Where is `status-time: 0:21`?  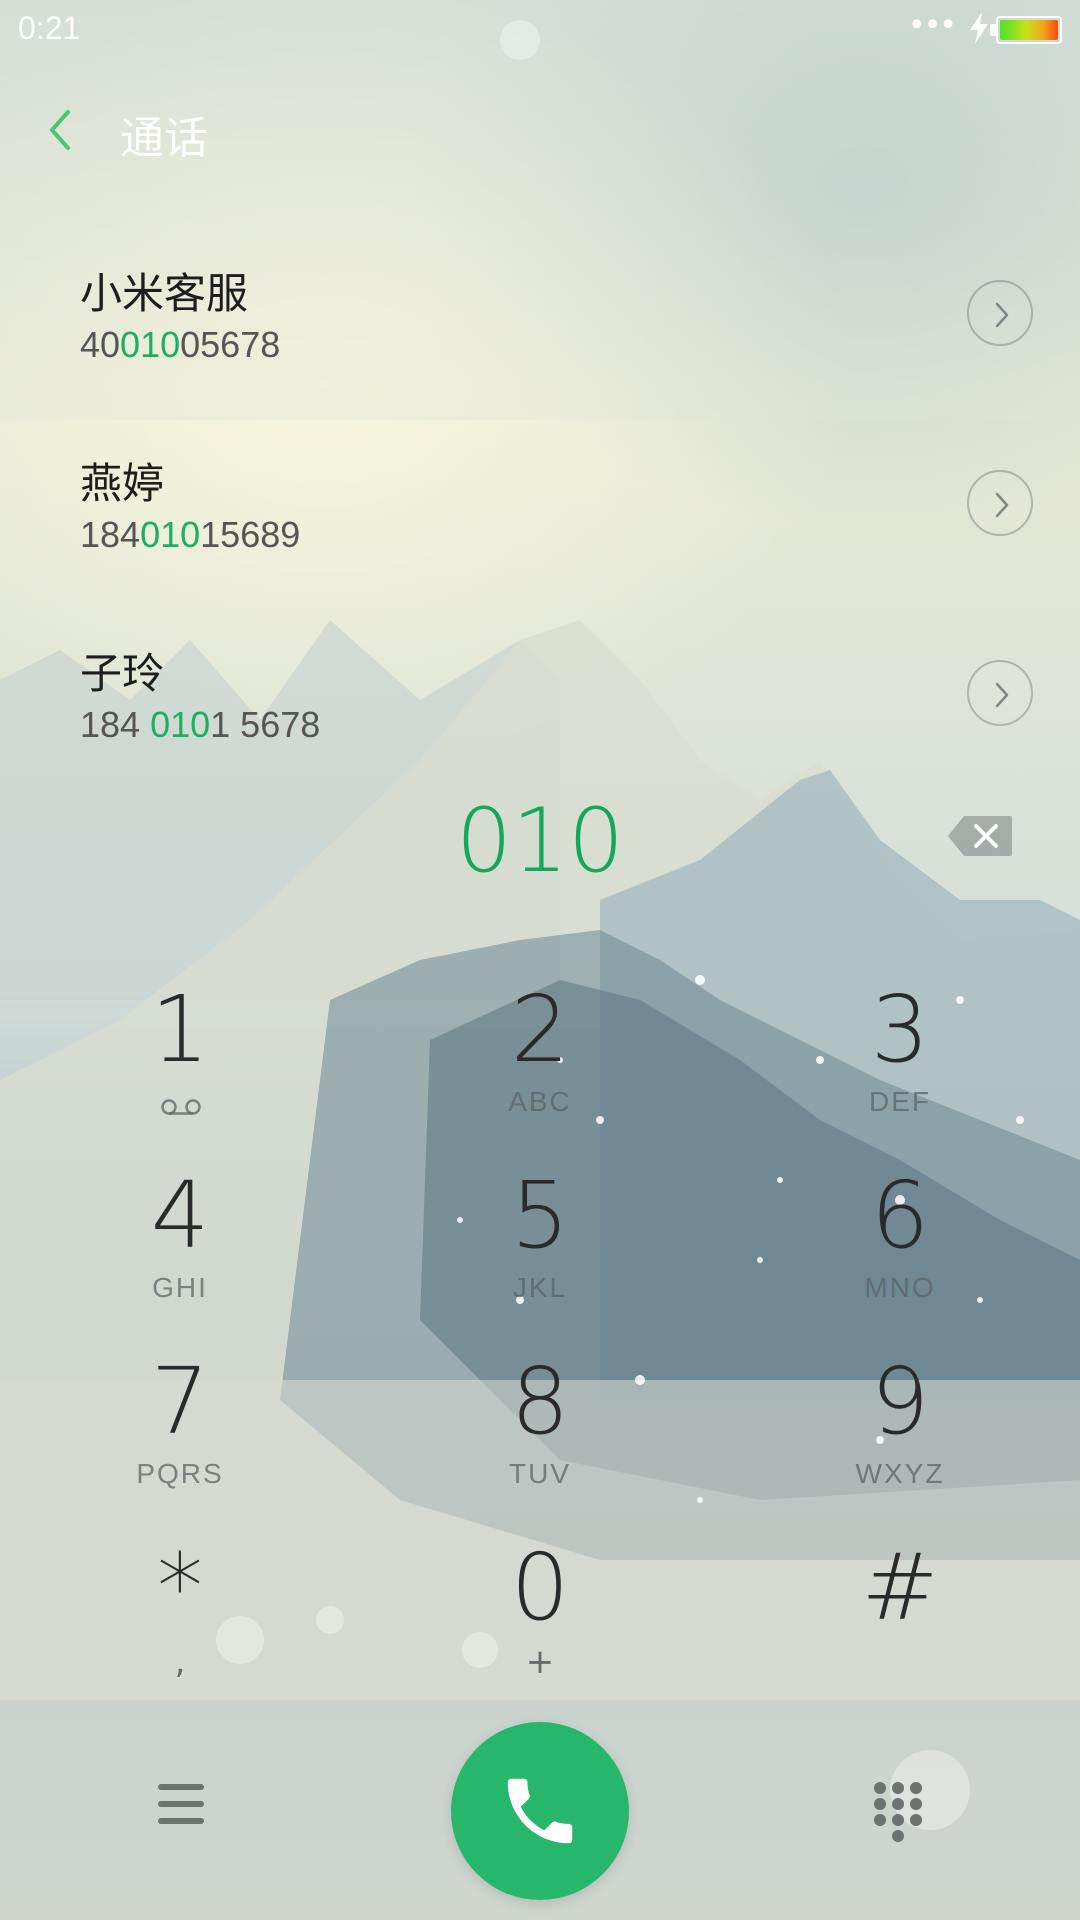
status-time: 0:21 is located at coordinates (49, 28).